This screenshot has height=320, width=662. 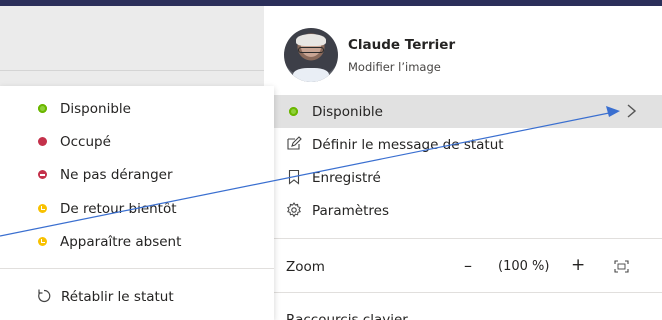 What do you see at coordinates (463, 267) in the screenshot?
I see `zoom-row: Zoom – (100 %) +` at bounding box center [463, 267].